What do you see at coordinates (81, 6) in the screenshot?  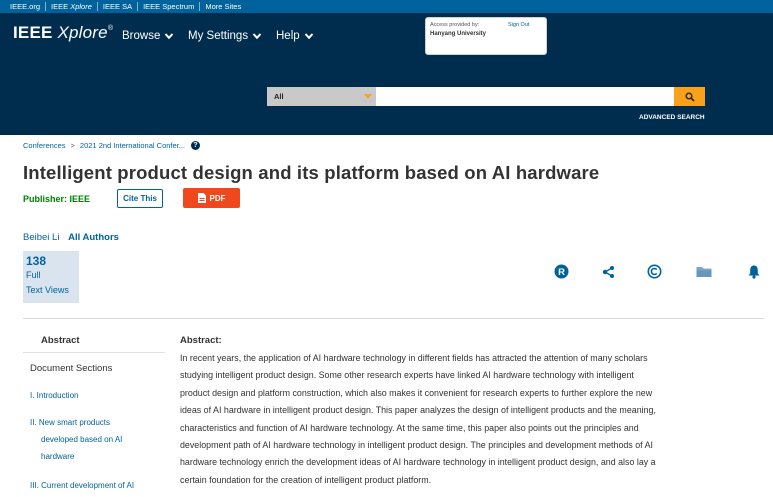 I see `util-link-ieee-xplore-italic: Xplore` at bounding box center [81, 6].